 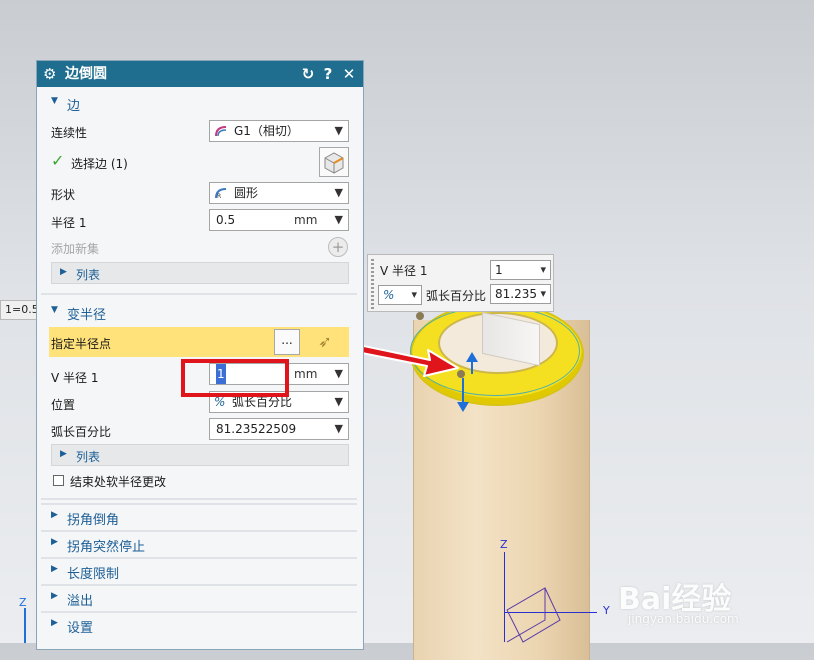 What do you see at coordinates (404, 271) in the screenshot?
I see `onscreen-v-radius-label: V 半径 1` at bounding box center [404, 271].